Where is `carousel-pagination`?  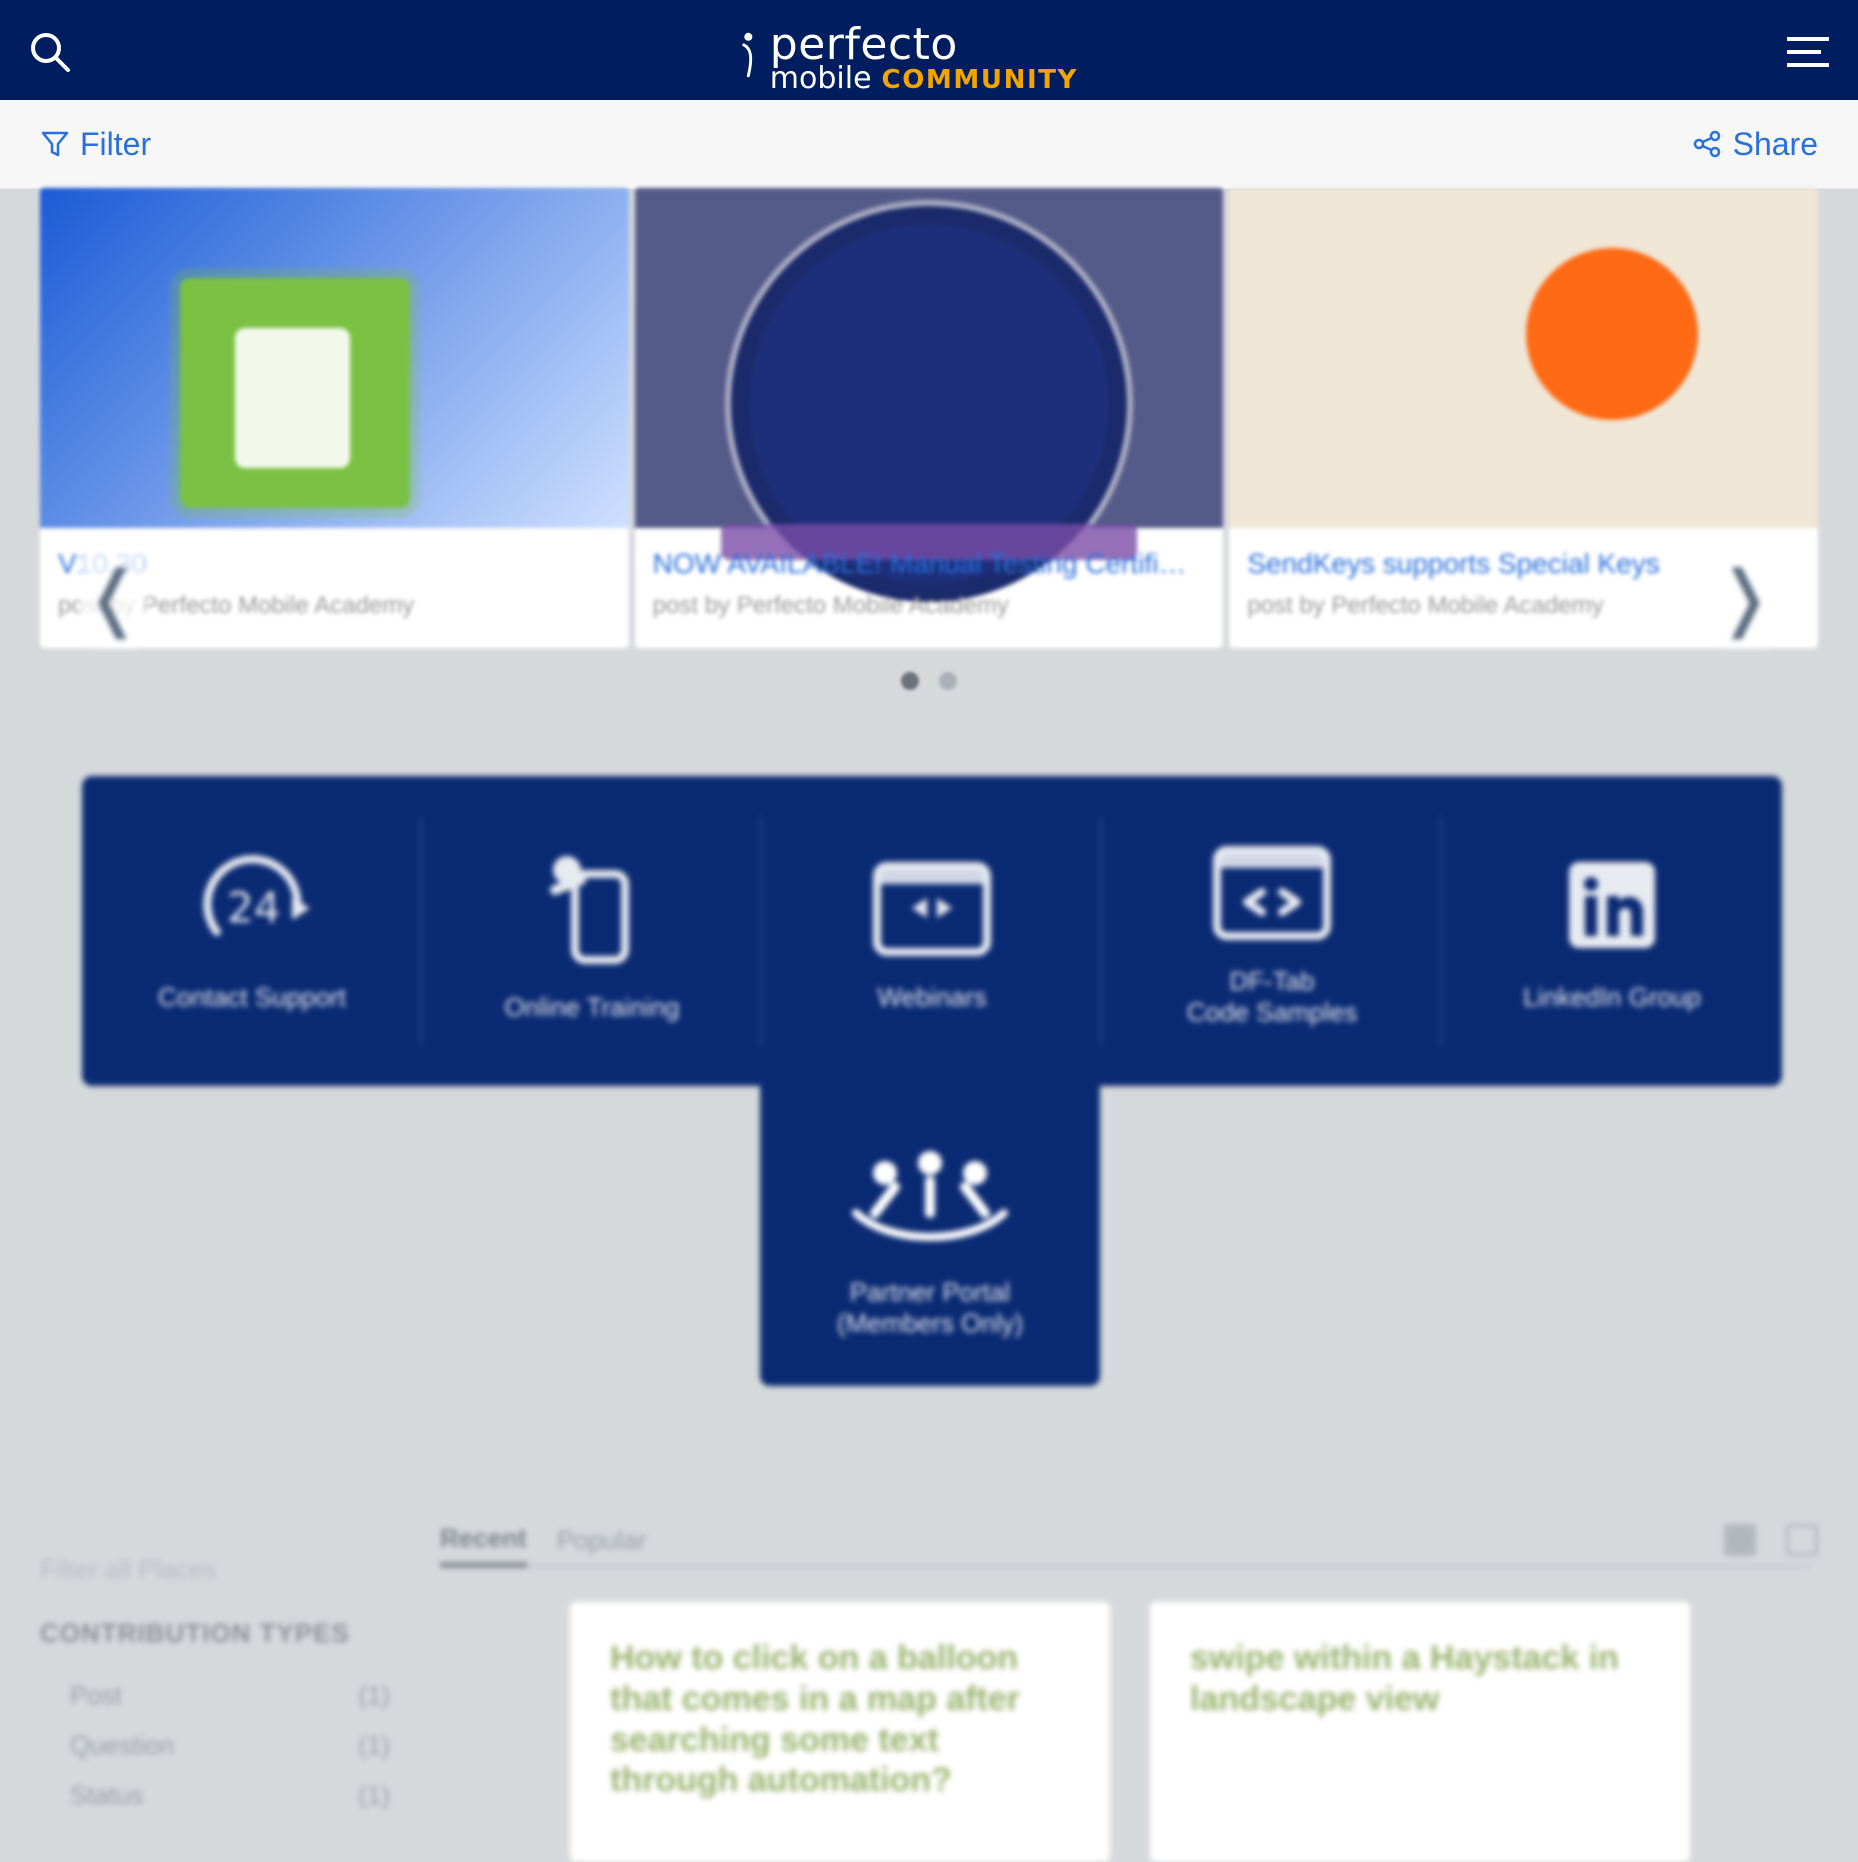
carousel-pagination is located at coordinates (929, 681).